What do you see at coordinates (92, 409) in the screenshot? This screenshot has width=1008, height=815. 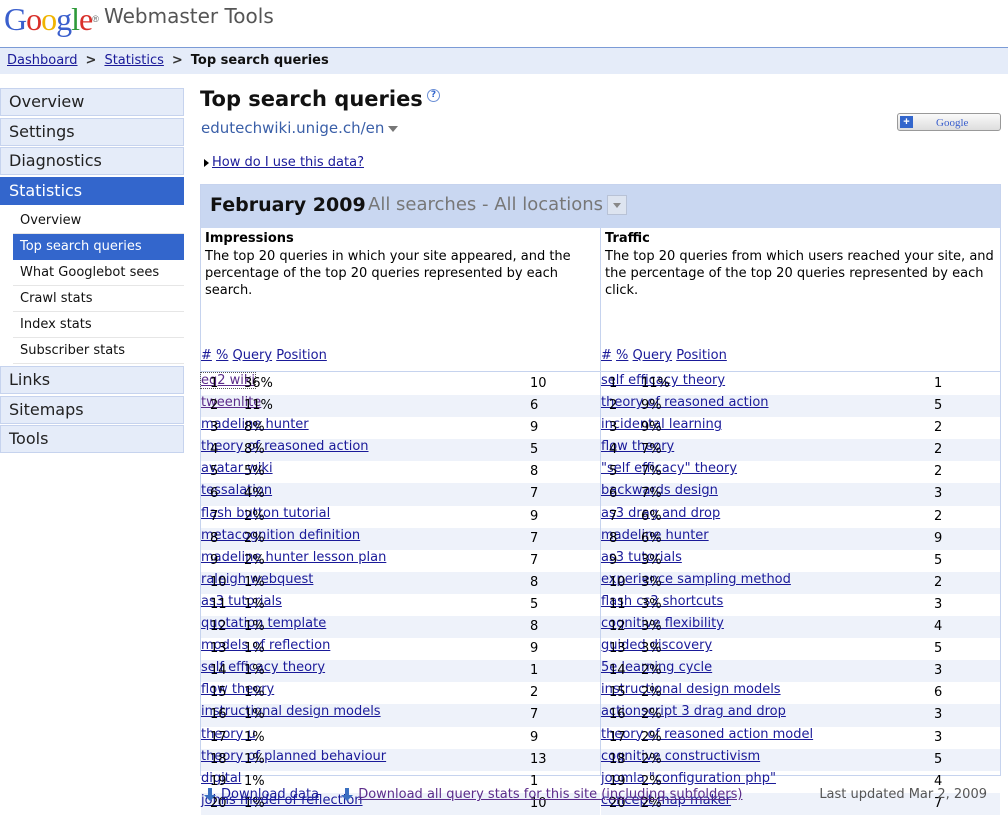 I see `sidebar-item-sitemaps: Sitemaps` at bounding box center [92, 409].